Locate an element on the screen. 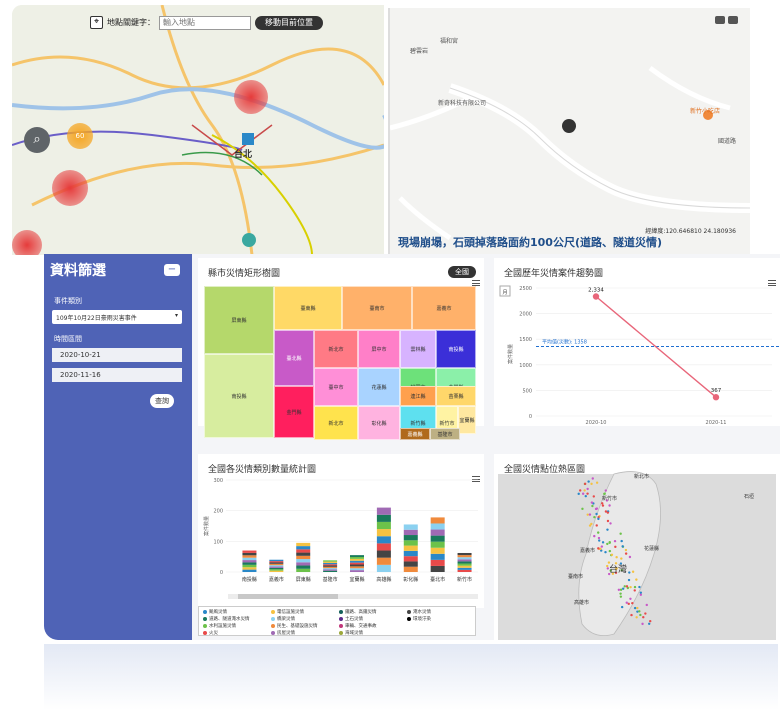 The image size is (780, 710). query-button: 查詢 is located at coordinates (162, 401).